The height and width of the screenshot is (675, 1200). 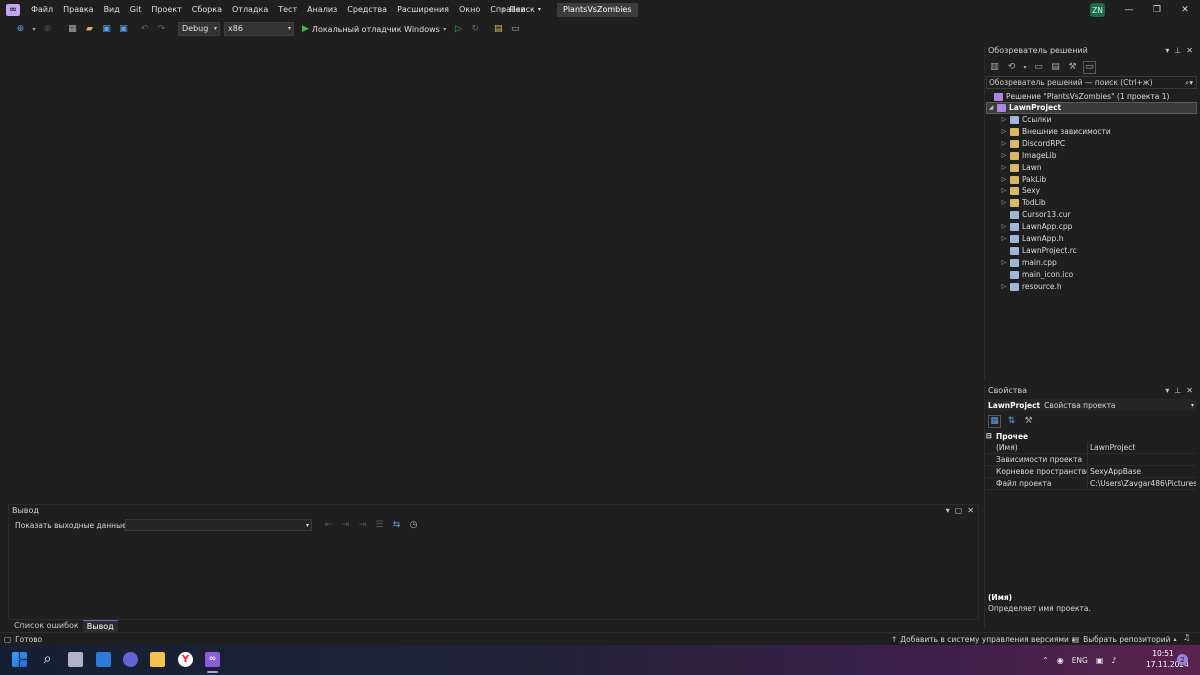 What do you see at coordinates (597, 10) in the screenshot?
I see `solution-name-badge: PlantsVsZombies` at bounding box center [597, 10].